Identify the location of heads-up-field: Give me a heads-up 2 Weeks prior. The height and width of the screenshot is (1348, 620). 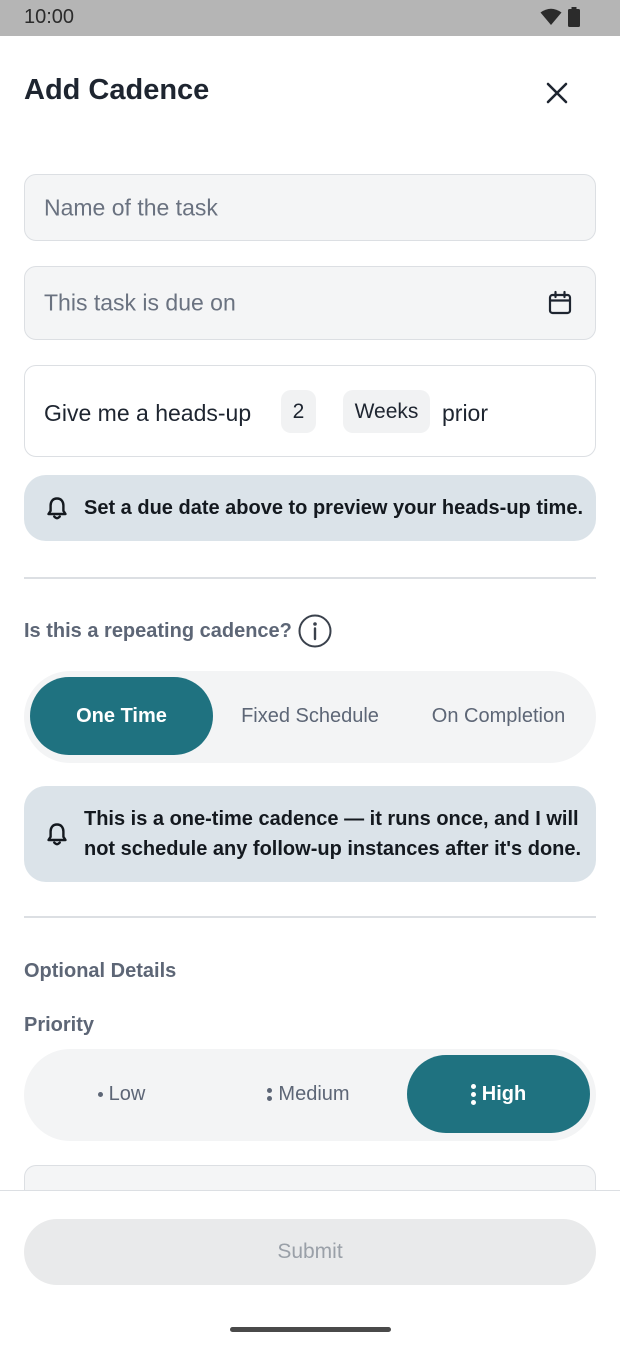
(310, 411).